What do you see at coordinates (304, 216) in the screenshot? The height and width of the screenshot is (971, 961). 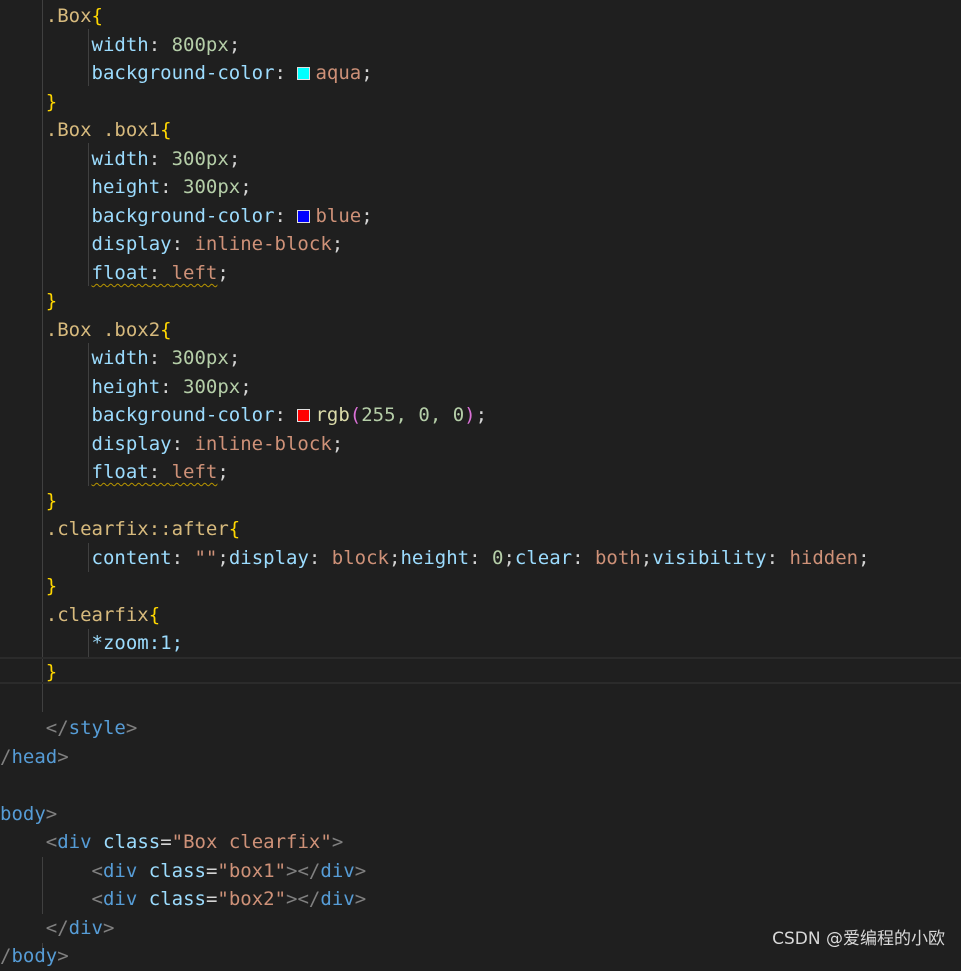 I see `color-swatch-blue` at bounding box center [304, 216].